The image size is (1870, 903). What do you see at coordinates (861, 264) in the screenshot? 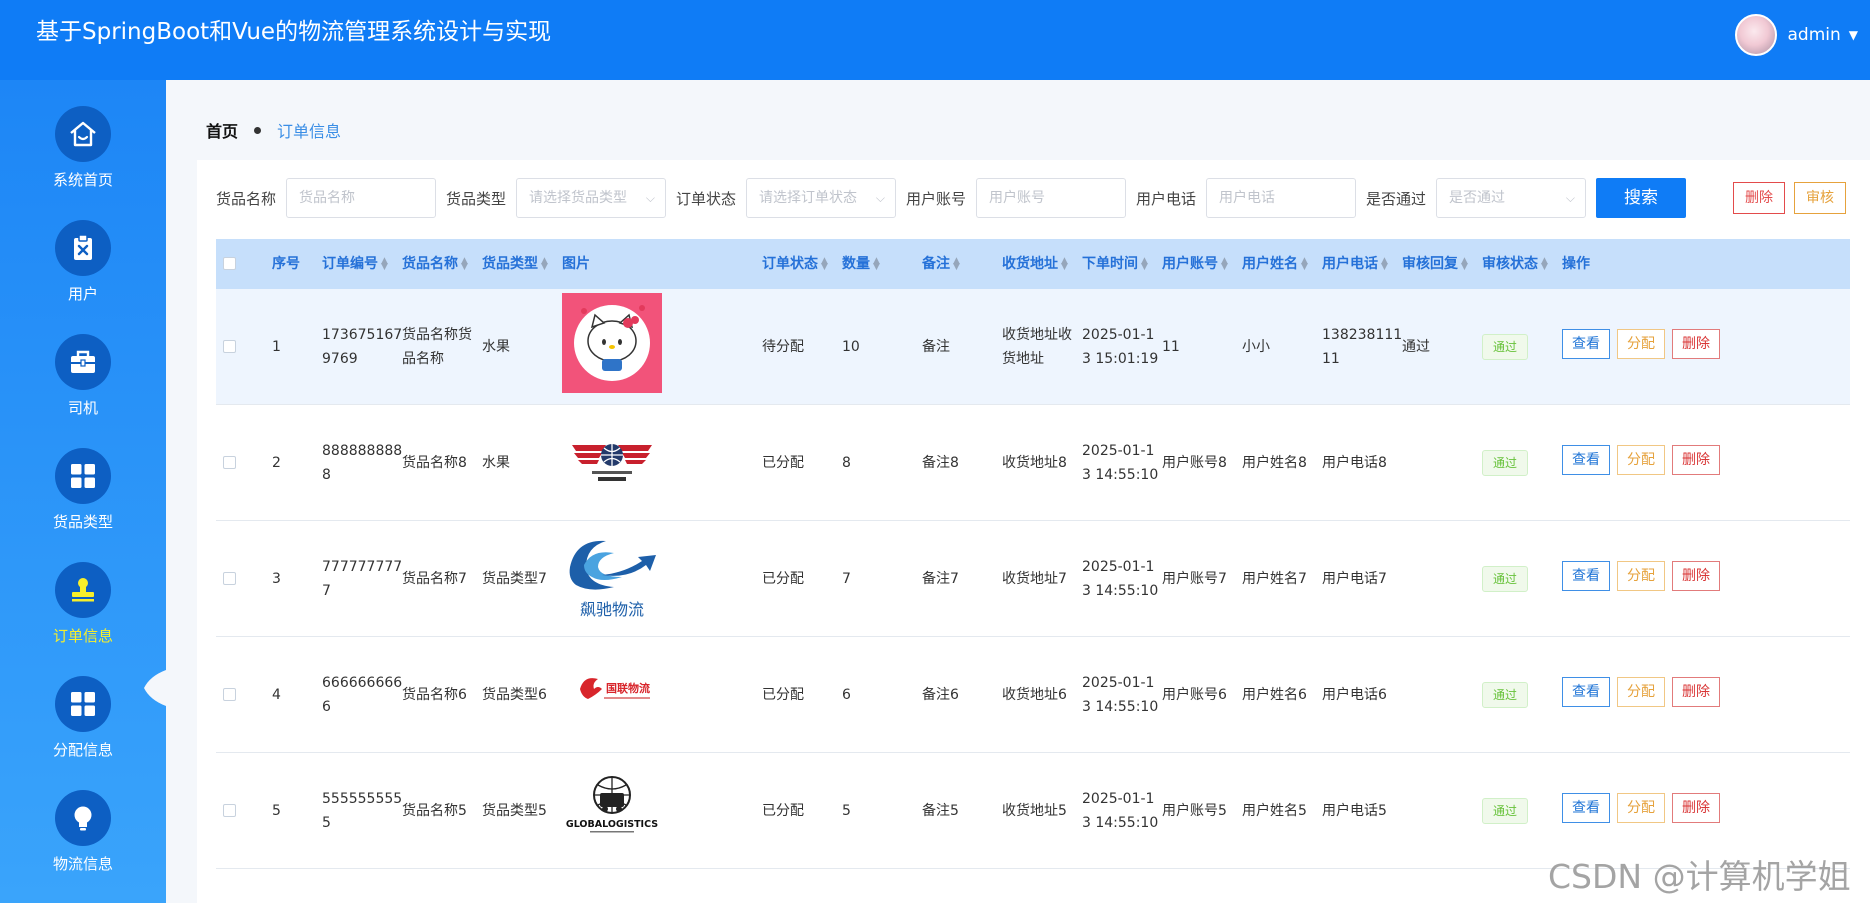
I see `th-qty: 数量 ▲ ▼` at bounding box center [861, 264].